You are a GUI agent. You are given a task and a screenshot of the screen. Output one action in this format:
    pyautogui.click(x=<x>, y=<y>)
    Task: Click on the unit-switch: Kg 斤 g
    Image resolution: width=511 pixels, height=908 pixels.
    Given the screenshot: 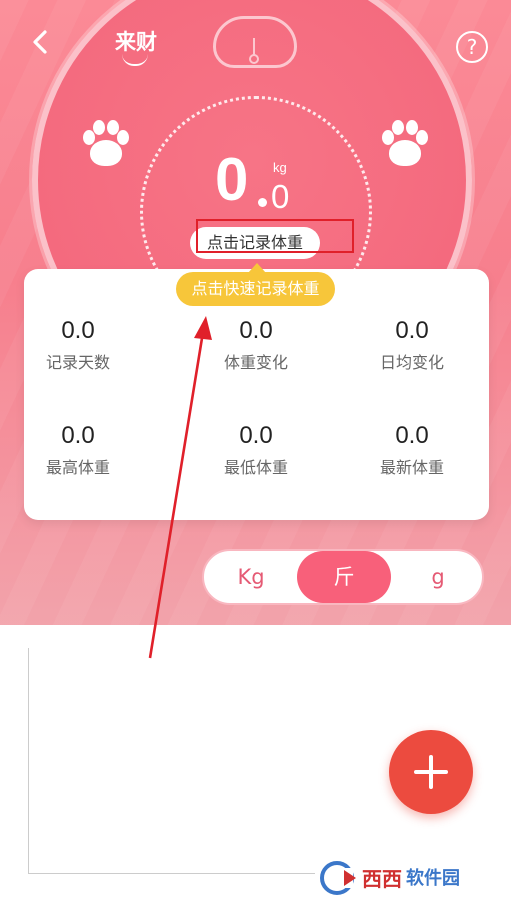 What is the action you would take?
    pyautogui.click(x=343, y=577)
    